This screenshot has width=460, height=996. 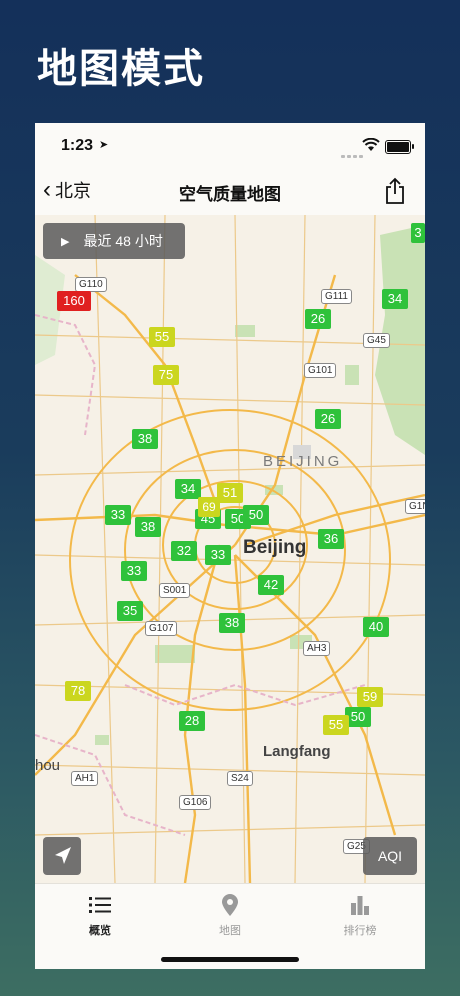 I want to click on map-pin-icon, so click(x=230, y=905).